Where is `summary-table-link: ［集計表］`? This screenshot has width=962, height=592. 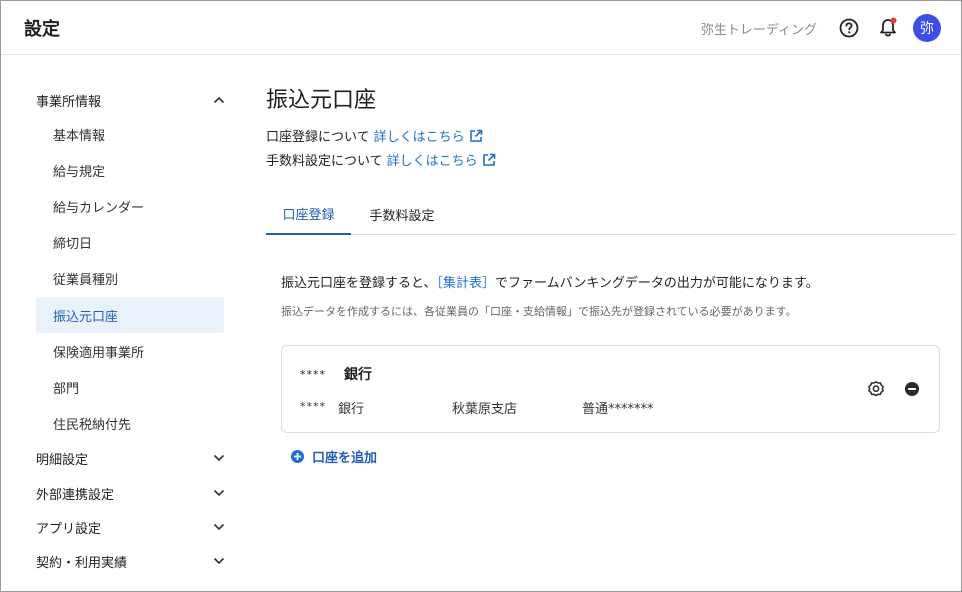
summary-table-link: ［集計表］ is located at coordinates (465, 283).